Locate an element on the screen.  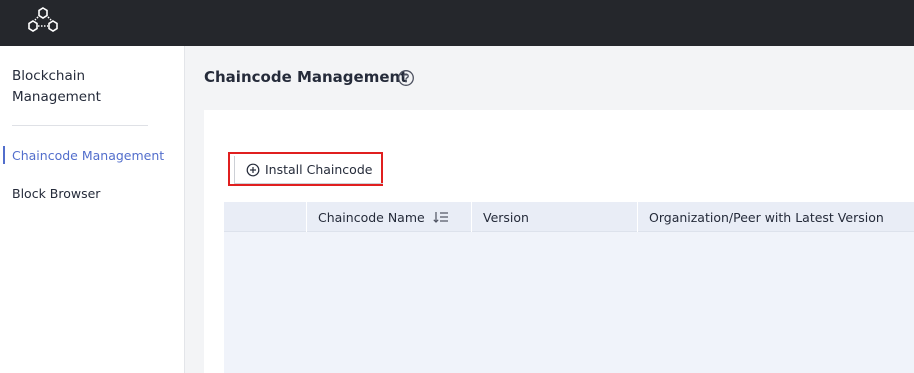
install-chaincode-button-inner: Install Chaincode is located at coordinates (308, 170).